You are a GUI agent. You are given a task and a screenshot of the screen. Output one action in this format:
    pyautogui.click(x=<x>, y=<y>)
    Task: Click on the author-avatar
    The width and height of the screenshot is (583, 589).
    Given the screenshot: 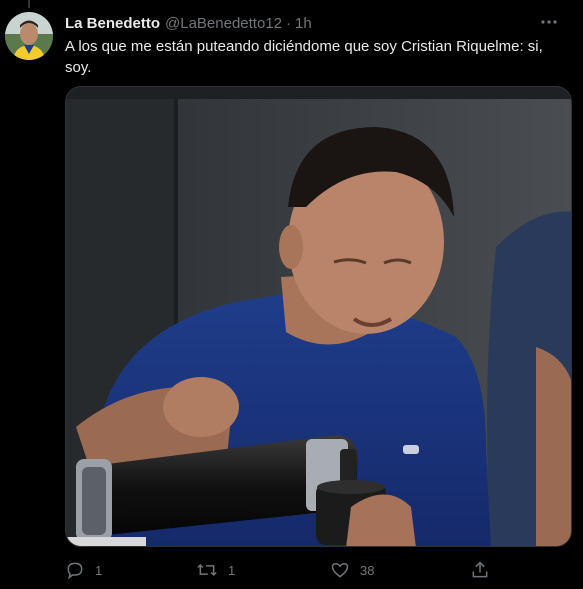 What is the action you would take?
    pyautogui.click(x=29, y=36)
    